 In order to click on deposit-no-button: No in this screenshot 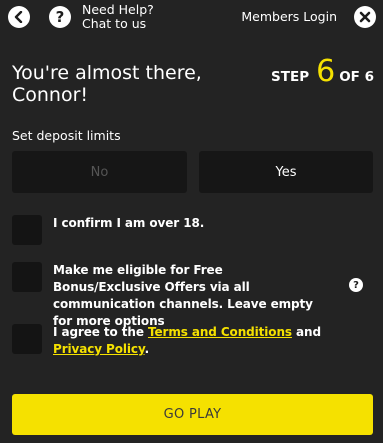, I will do `click(99, 172)`.